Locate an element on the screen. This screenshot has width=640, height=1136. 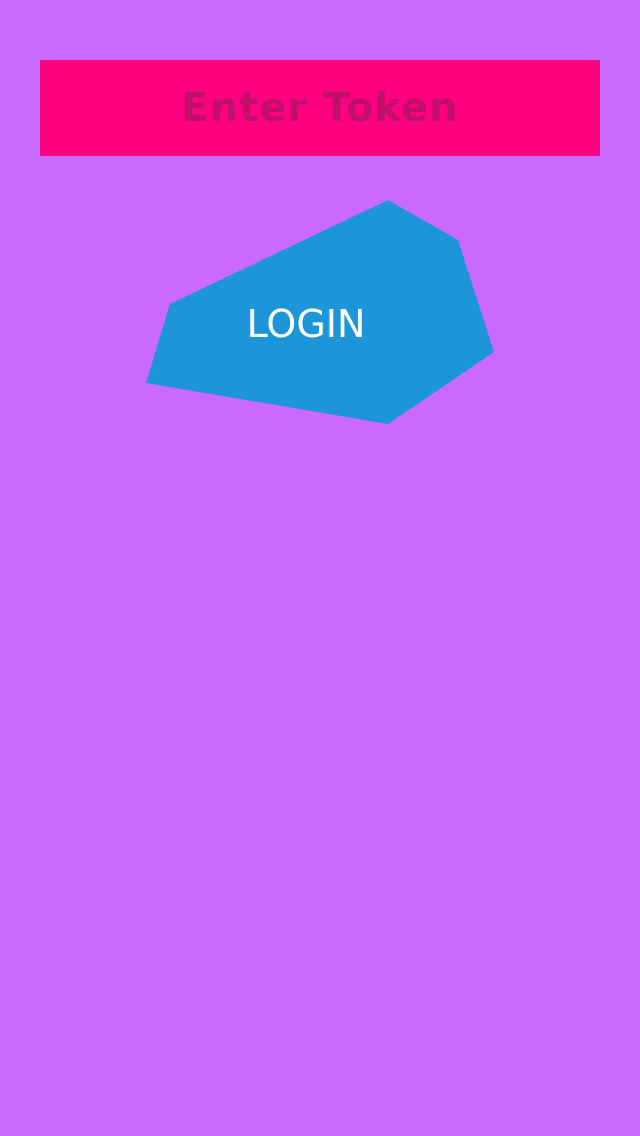
login-button-shape-svg is located at coordinates (320, 312).